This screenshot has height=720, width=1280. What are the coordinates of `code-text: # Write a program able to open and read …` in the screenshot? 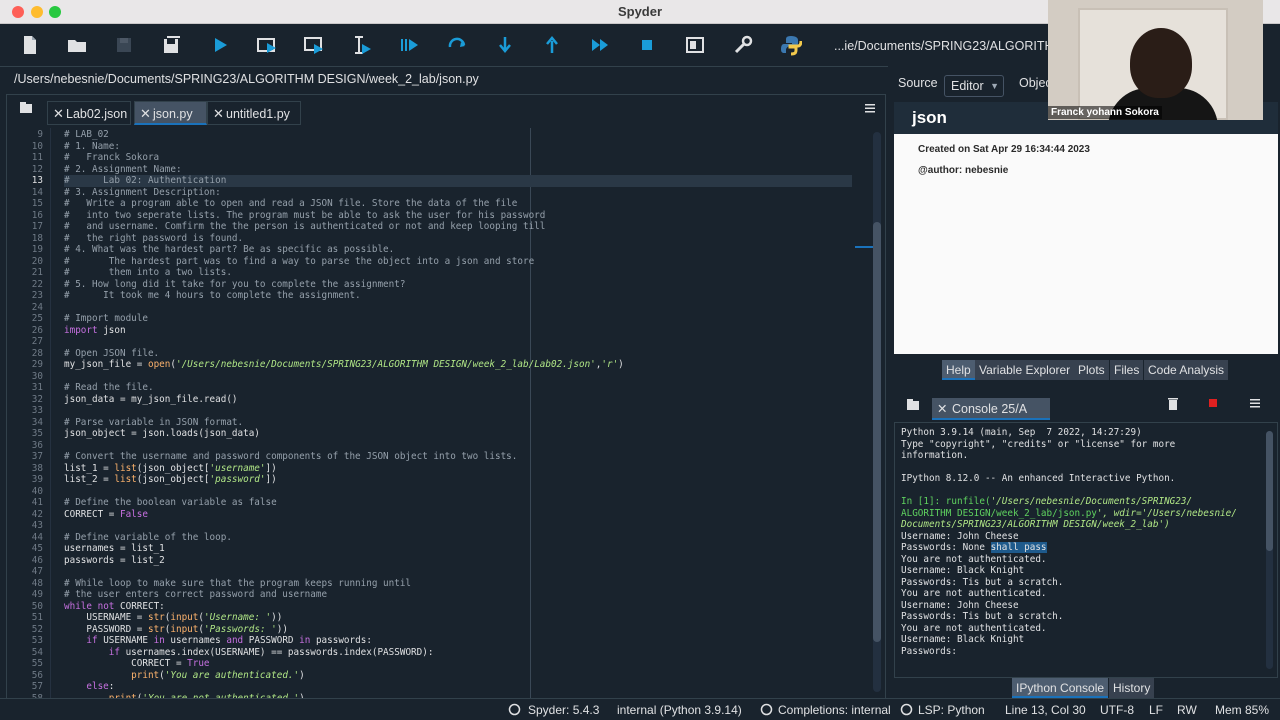 It's located at (291, 203).